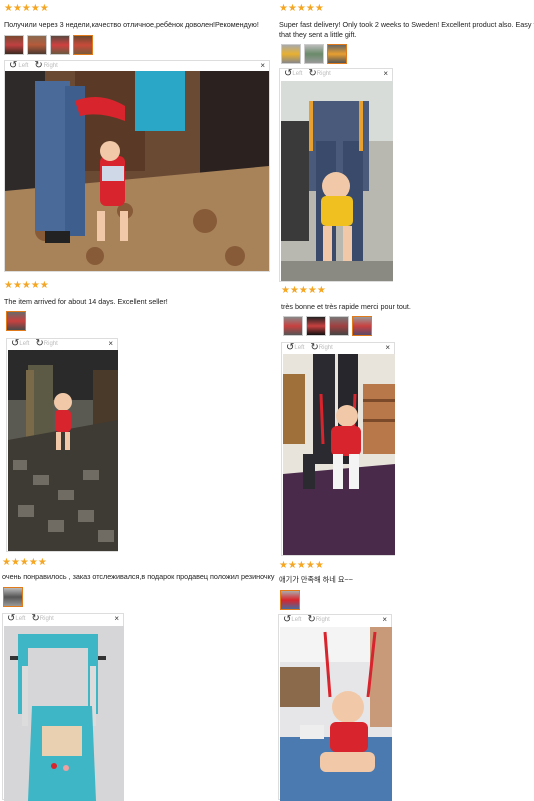 The width and height of the screenshot is (534, 801). Describe the element at coordinates (406, 573) in the screenshot. I see `review-6: ★★★★★ 애기가 만족해 하네 요~~` at that location.